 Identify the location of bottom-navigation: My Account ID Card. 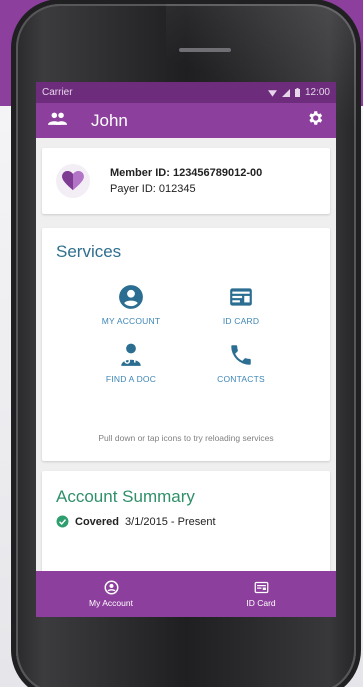
(186, 594).